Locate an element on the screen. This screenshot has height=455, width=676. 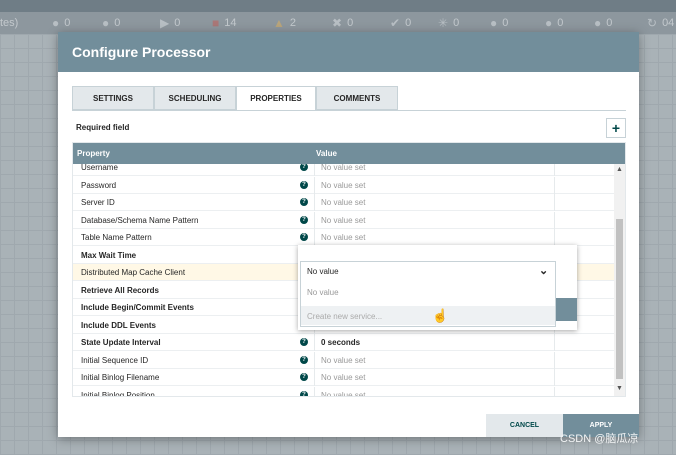
table-row: State Update Interval? 0 seconds is located at coordinates (343, 342).